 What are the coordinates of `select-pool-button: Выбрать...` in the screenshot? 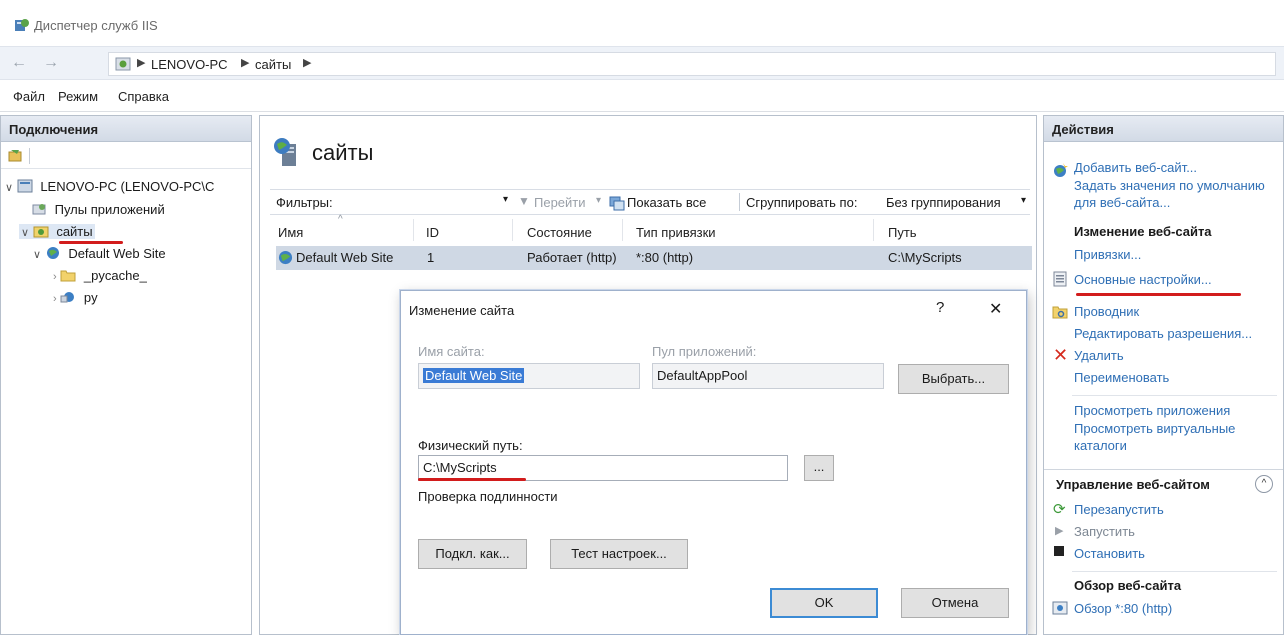 It's located at (953, 379).